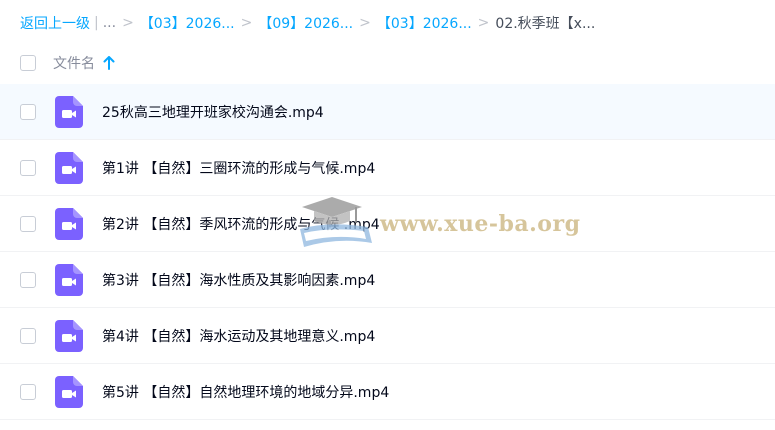 Image resolution: width=775 pixels, height=430 pixels. What do you see at coordinates (245, 392) in the screenshot?
I see `file-name: 第5讲 【自然】自然地理环境的地域分异.mp4` at bounding box center [245, 392].